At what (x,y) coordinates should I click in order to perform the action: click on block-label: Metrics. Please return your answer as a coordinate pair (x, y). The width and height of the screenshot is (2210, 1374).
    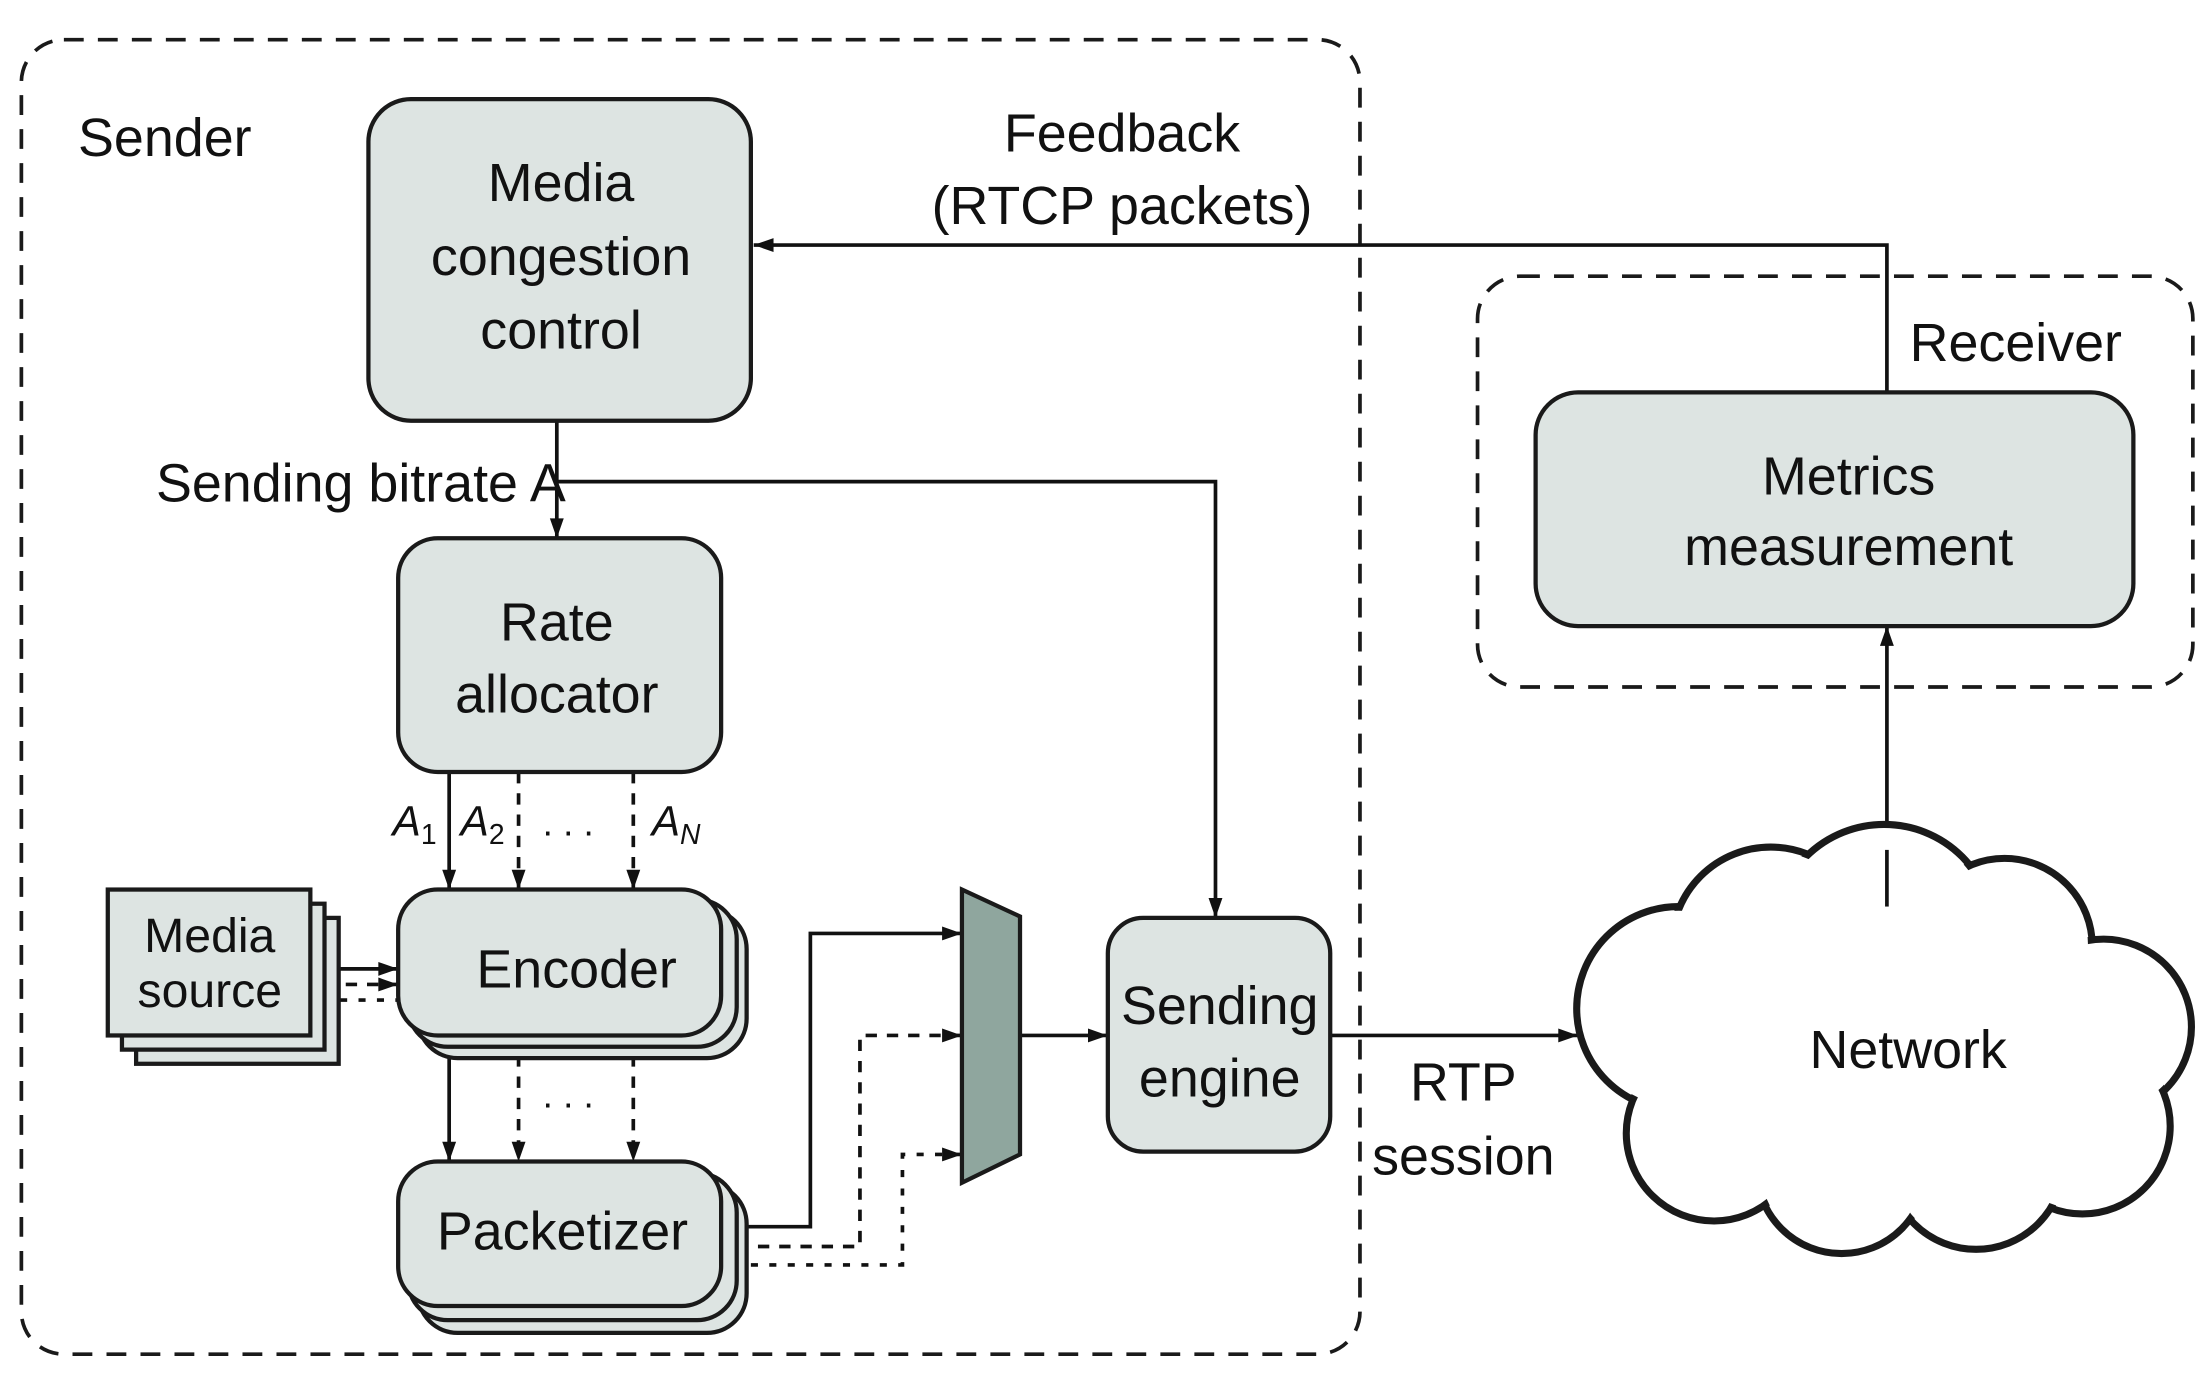
    Looking at the image, I should click on (1848, 476).